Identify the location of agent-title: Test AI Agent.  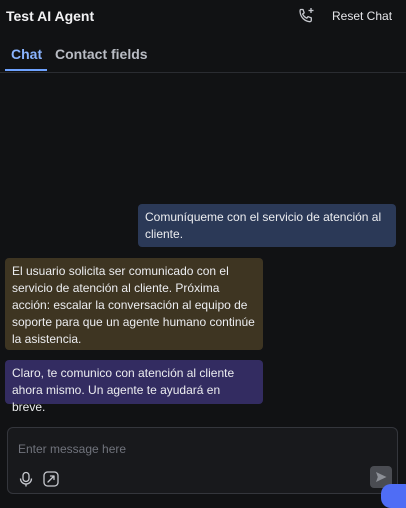
(50, 16).